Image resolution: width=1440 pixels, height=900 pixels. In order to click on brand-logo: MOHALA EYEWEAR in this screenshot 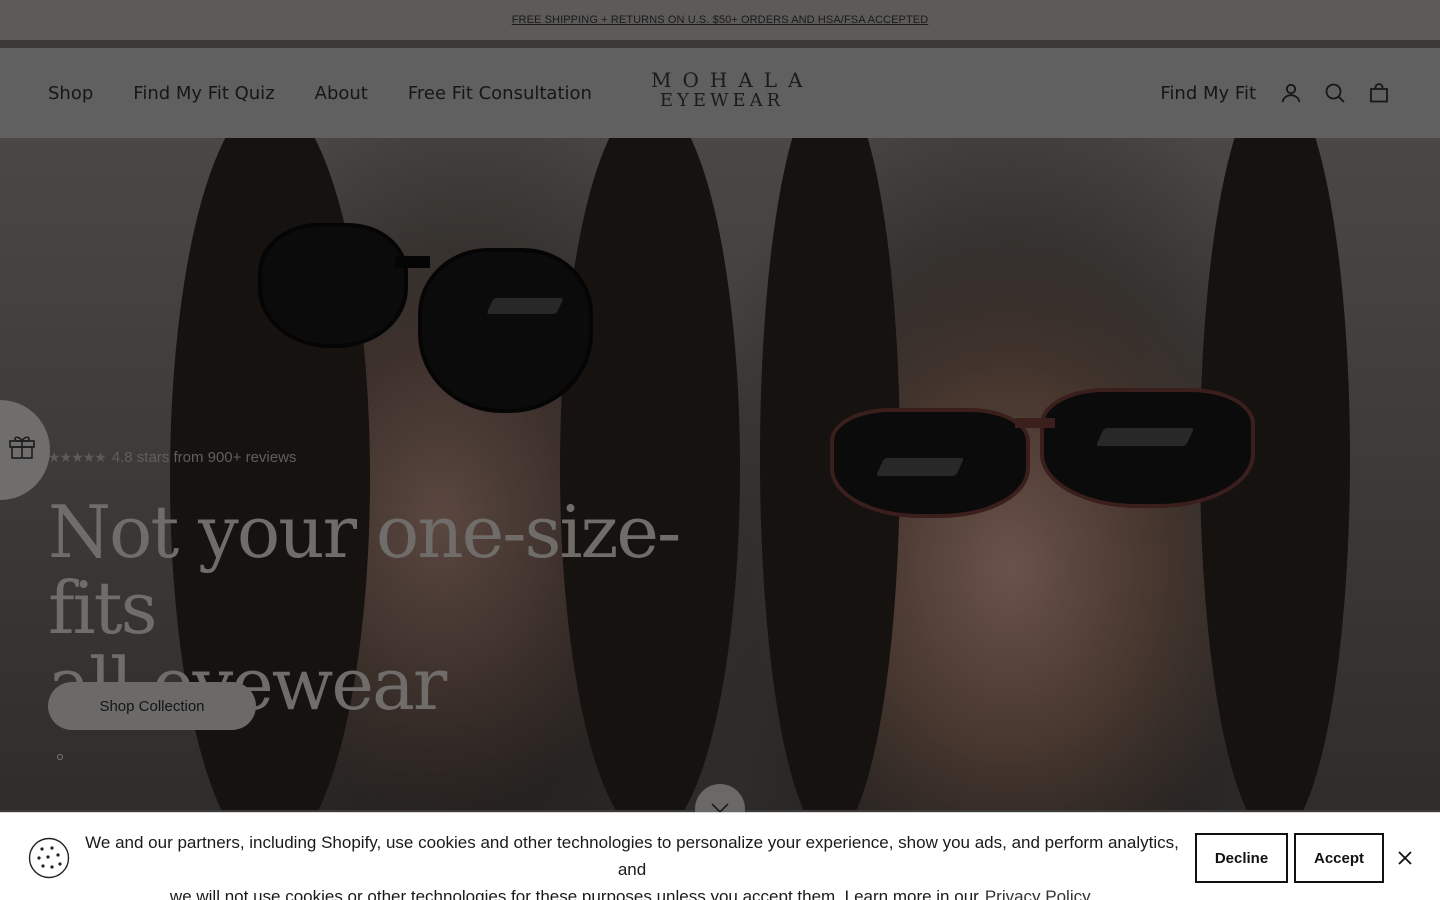, I will do `click(727, 89)`.